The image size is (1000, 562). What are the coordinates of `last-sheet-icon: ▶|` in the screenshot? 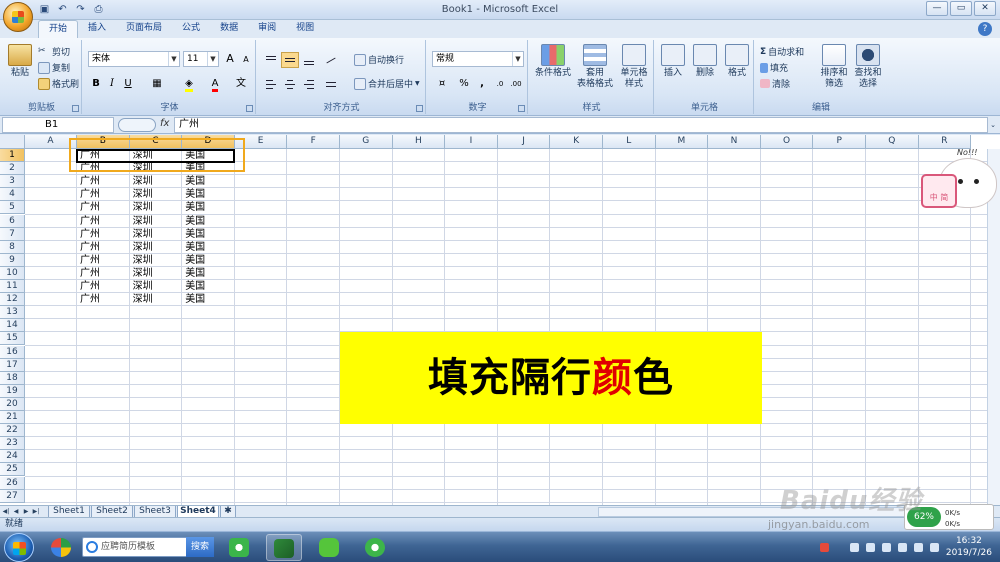 It's located at (36, 512).